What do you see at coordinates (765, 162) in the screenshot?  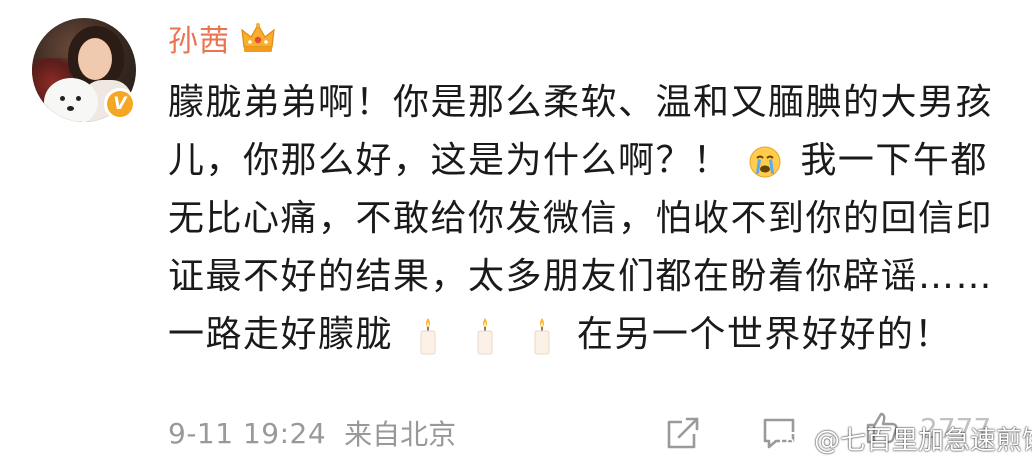 I see `crying-face-icon` at bounding box center [765, 162].